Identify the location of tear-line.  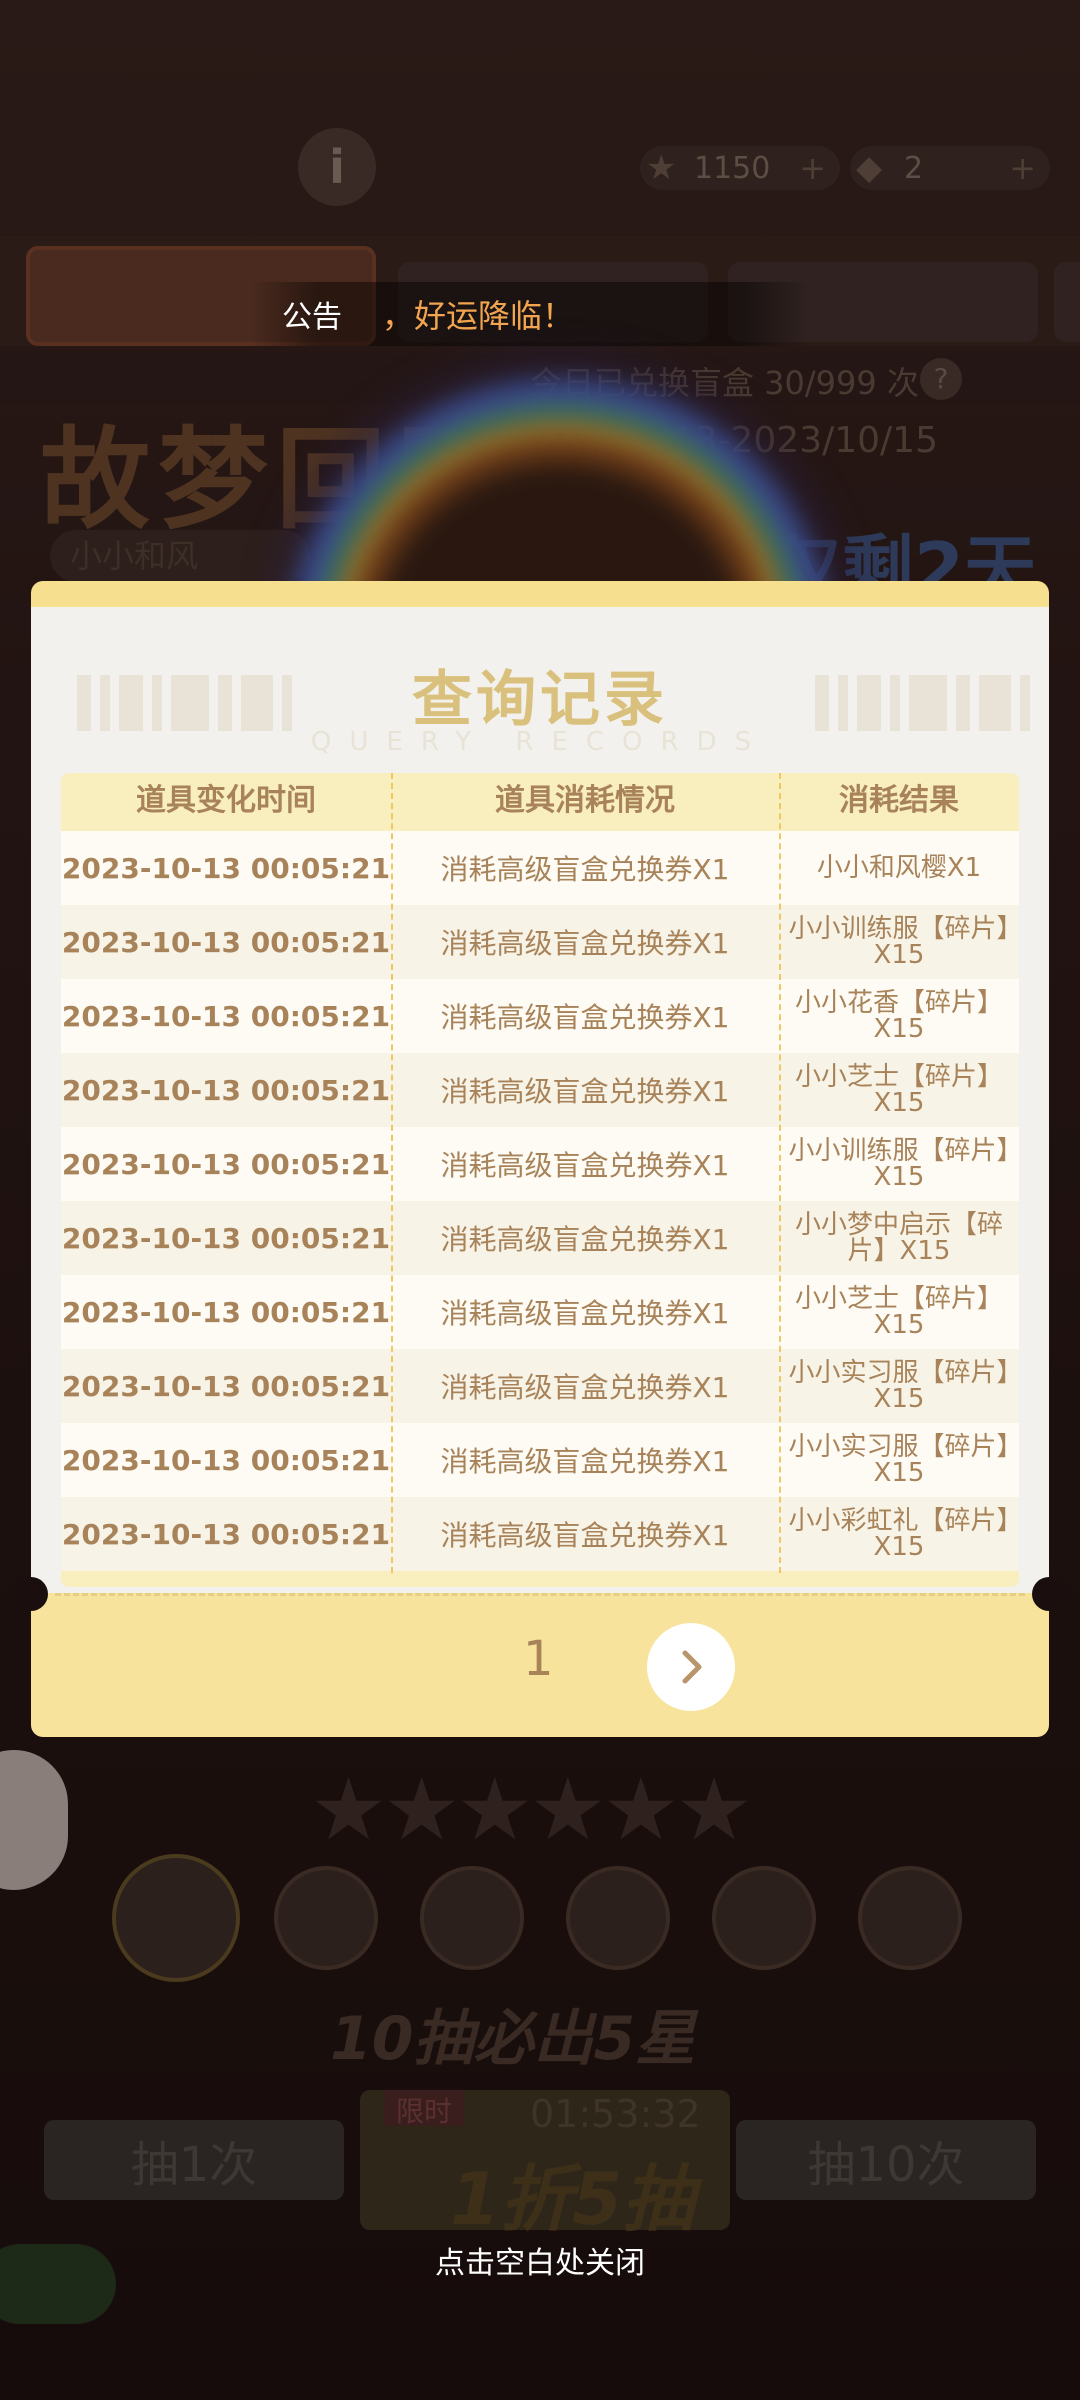
(540, 1594).